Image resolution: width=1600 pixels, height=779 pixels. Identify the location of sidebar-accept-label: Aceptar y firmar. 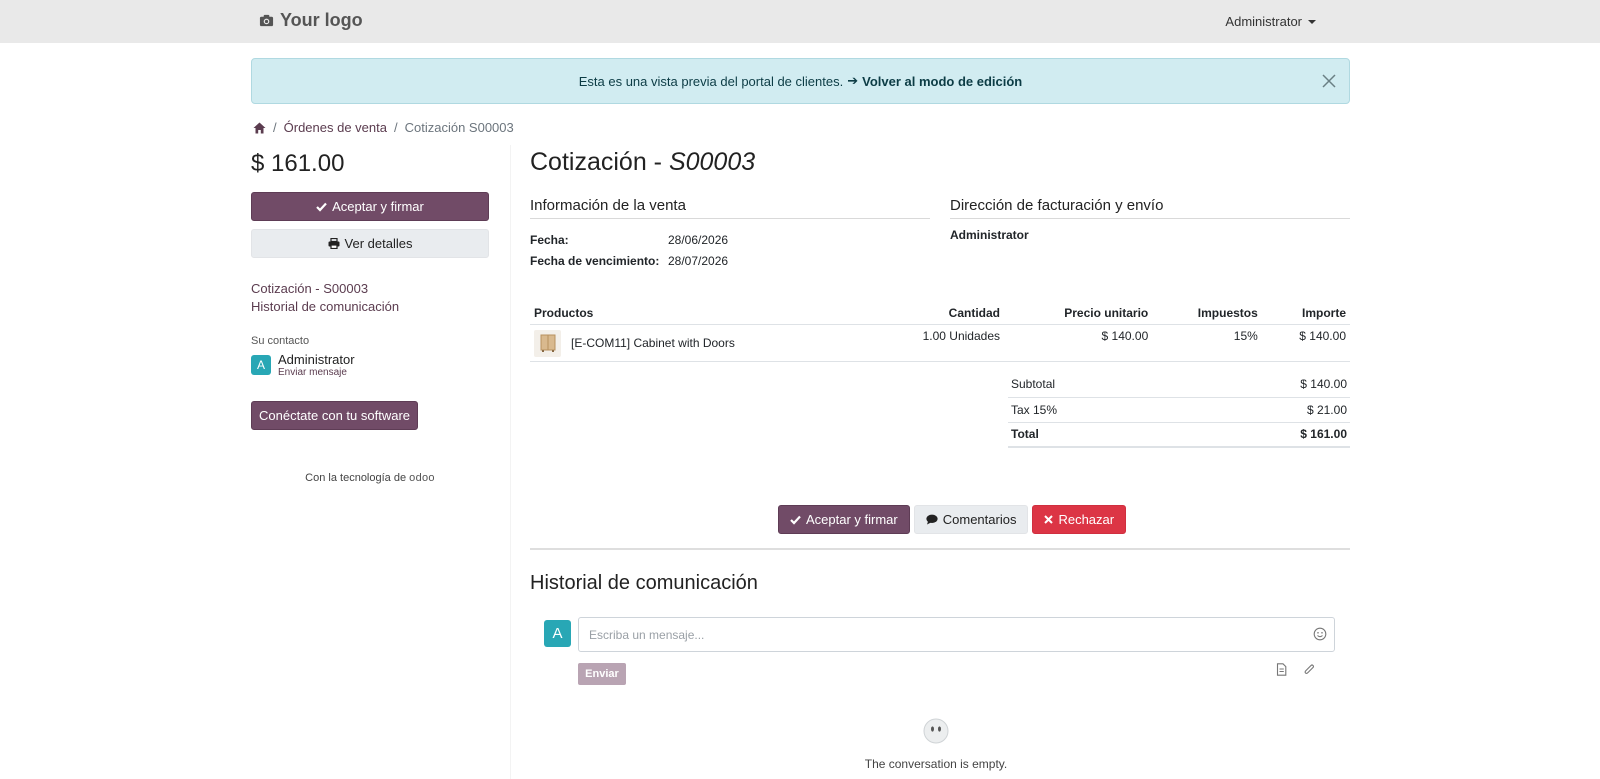
(378, 206).